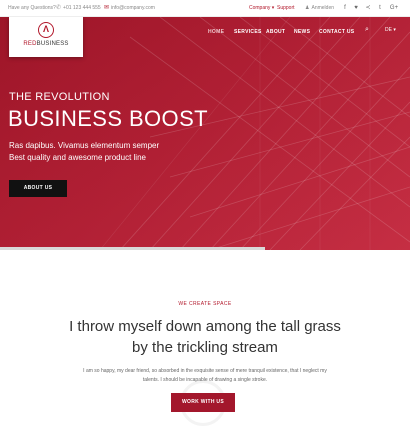 The width and height of the screenshot is (410, 439). I want to click on user-icon: ♟, so click(307, 8).